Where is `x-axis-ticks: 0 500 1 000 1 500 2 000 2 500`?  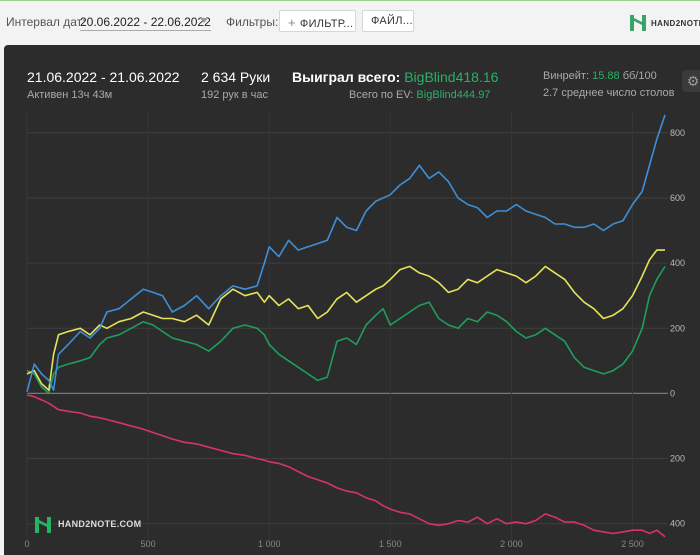 x-axis-ticks: 0 500 1 000 1 500 2 000 2 500 is located at coordinates (333, 543).